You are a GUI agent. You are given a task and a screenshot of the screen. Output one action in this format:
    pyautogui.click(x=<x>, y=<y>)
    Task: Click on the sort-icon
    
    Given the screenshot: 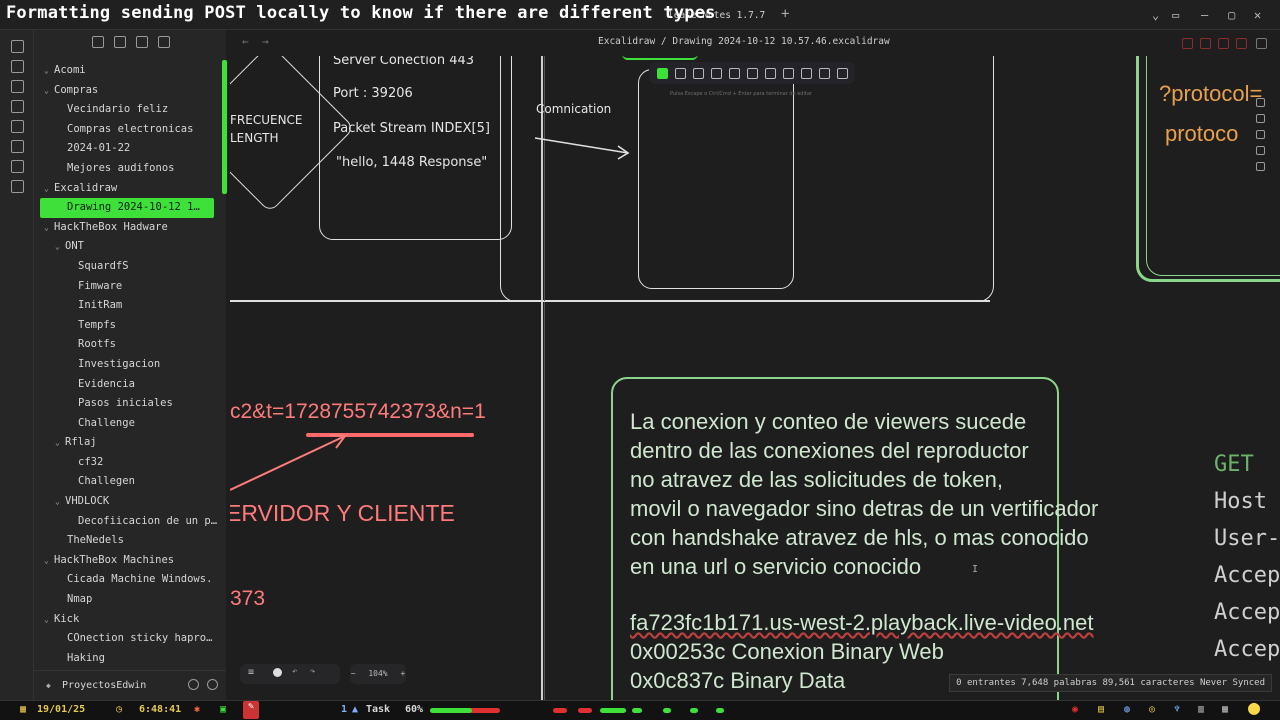 What is the action you would take?
    pyautogui.click(x=142, y=42)
    